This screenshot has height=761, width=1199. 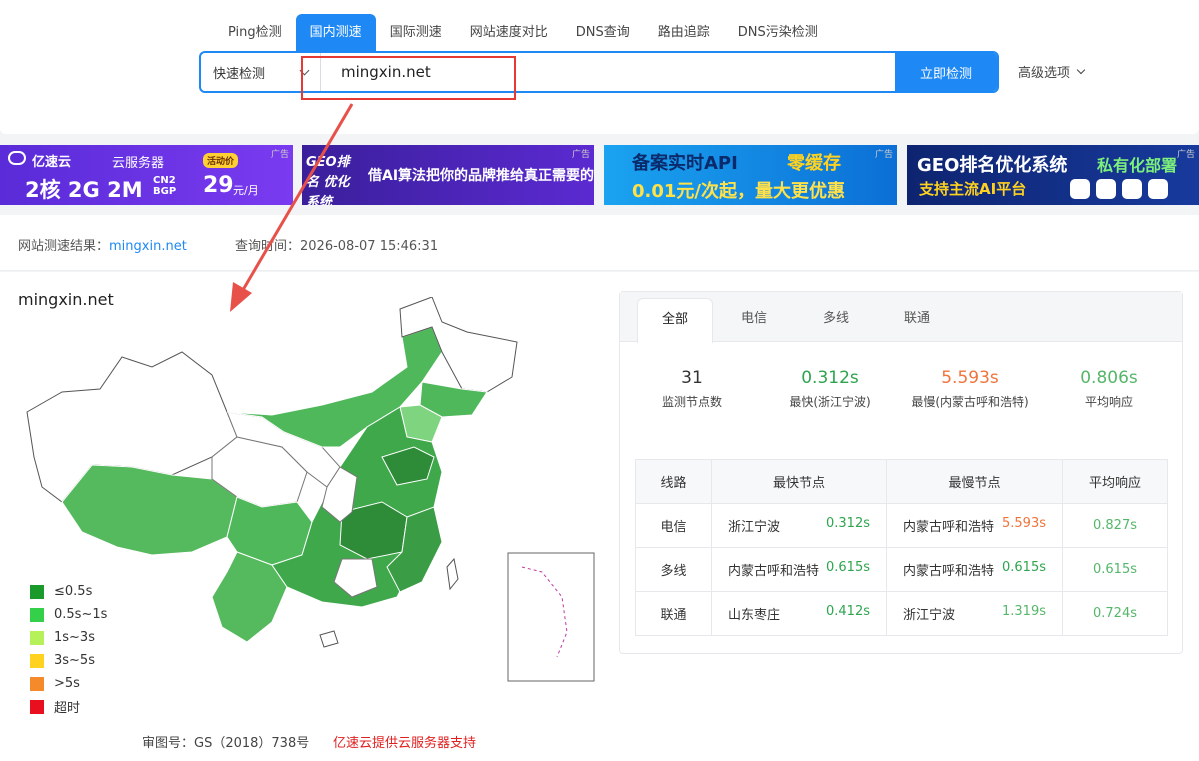 I want to click on table-row: 多线 内蒙古呼和浩特 0.615s 内蒙古呼和浩特 0.615s 0.615s, so click(x=901, y=569).